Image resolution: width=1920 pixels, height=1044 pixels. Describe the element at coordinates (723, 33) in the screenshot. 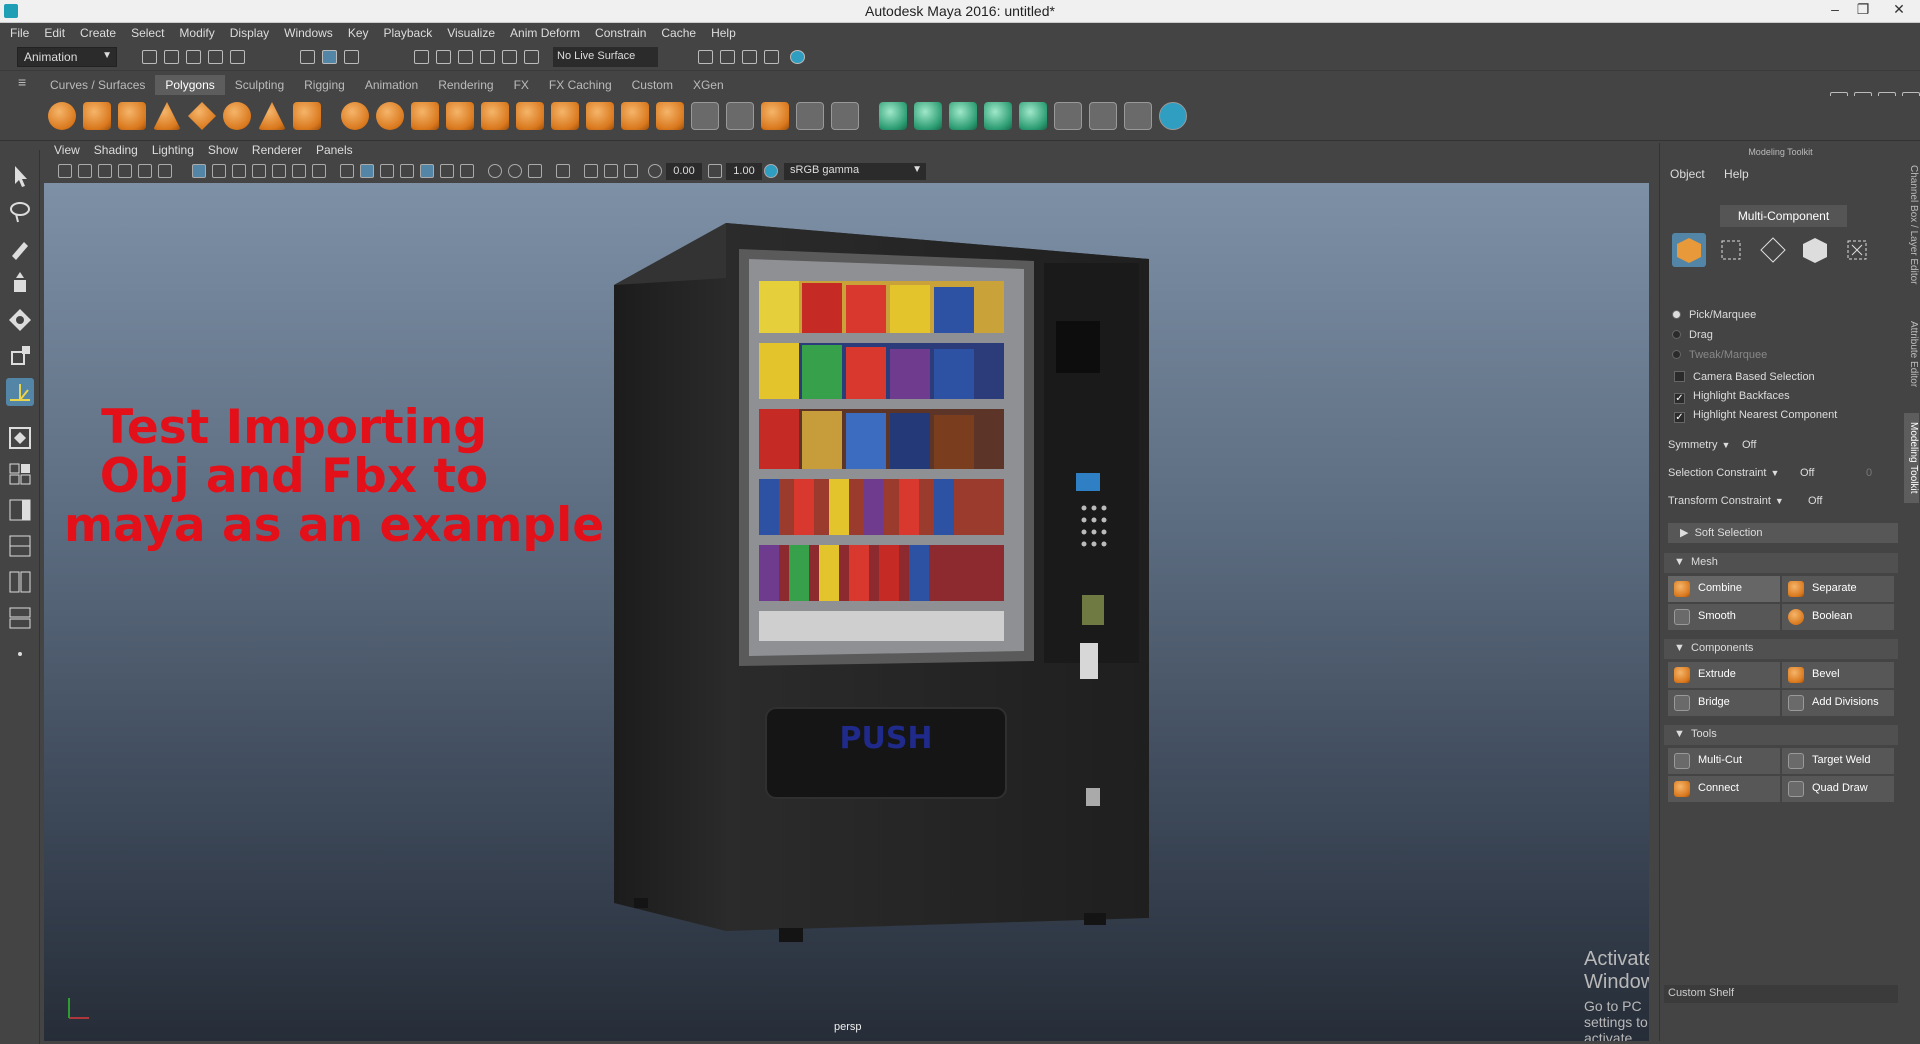

I see `menu-help: Help` at that location.